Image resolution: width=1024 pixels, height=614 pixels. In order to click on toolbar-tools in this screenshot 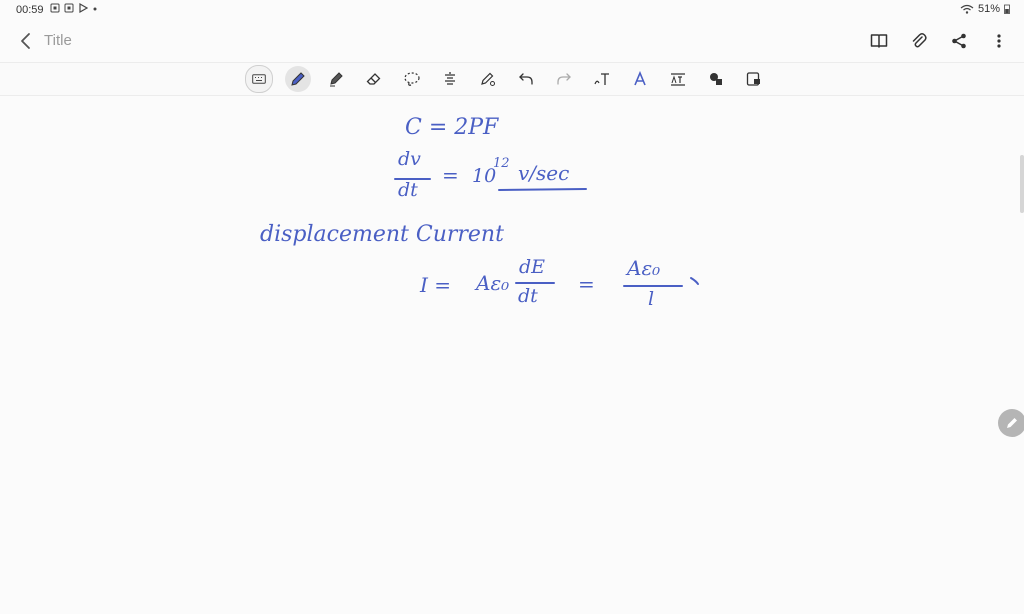, I will do `click(506, 79)`.